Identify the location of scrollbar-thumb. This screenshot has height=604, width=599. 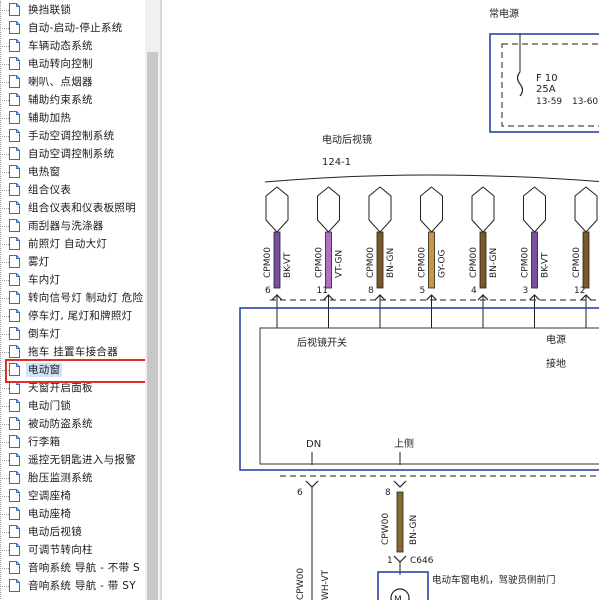
(152, 326).